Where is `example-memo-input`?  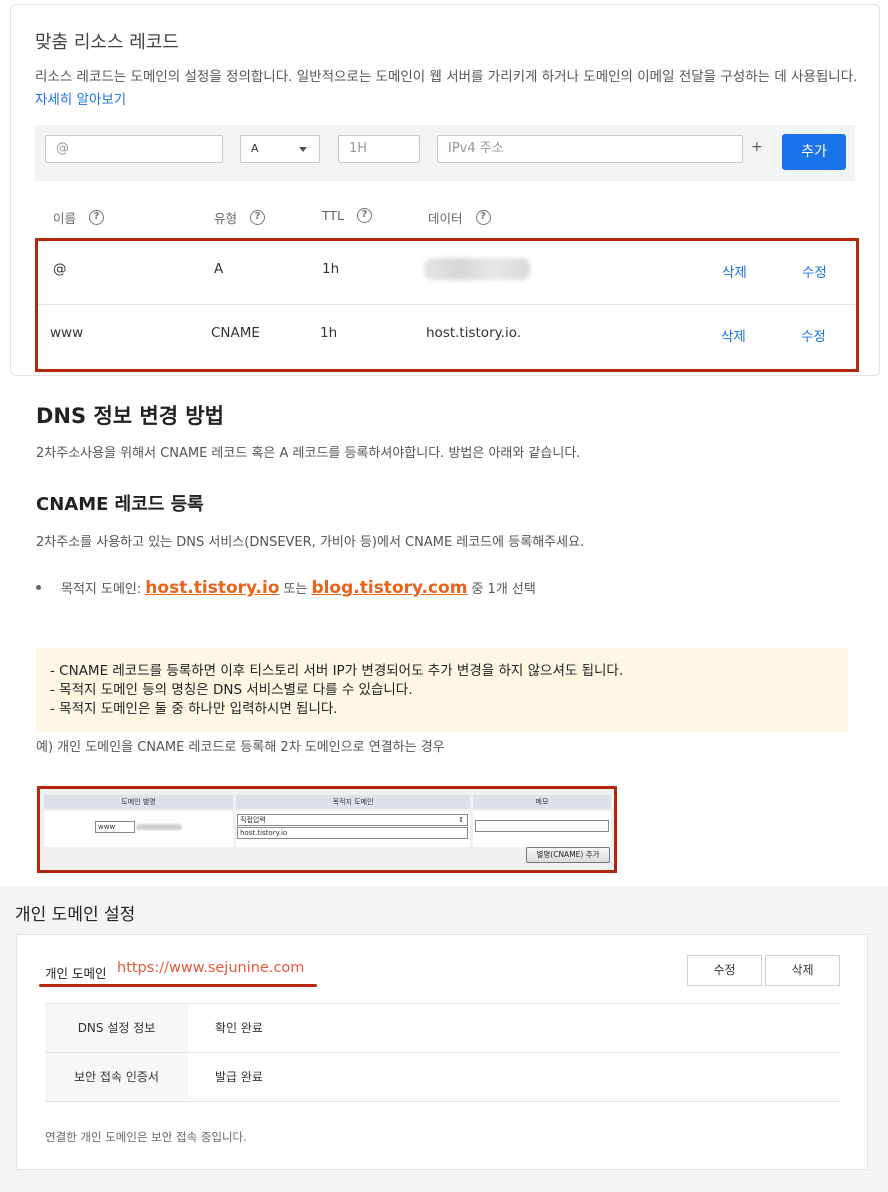
example-memo-input is located at coordinates (542, 826).